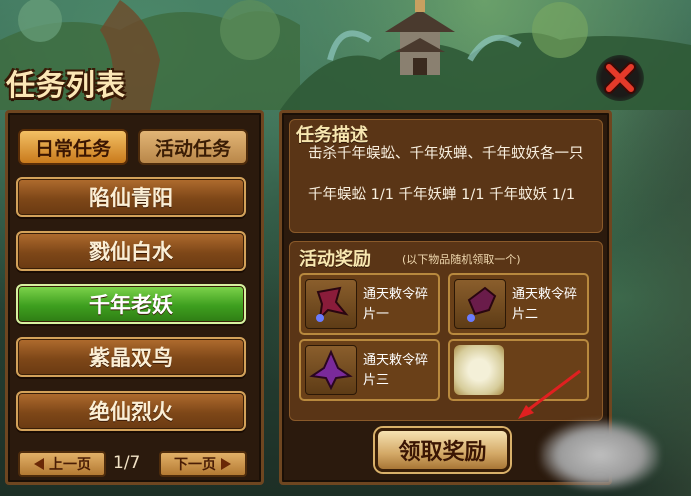 Image resolution: width=691 pixels, height=496 pixels. What do you see at coordinates (420, 37) in the screenshot?
I see `temple-icon` at bounding box center [420, 37].